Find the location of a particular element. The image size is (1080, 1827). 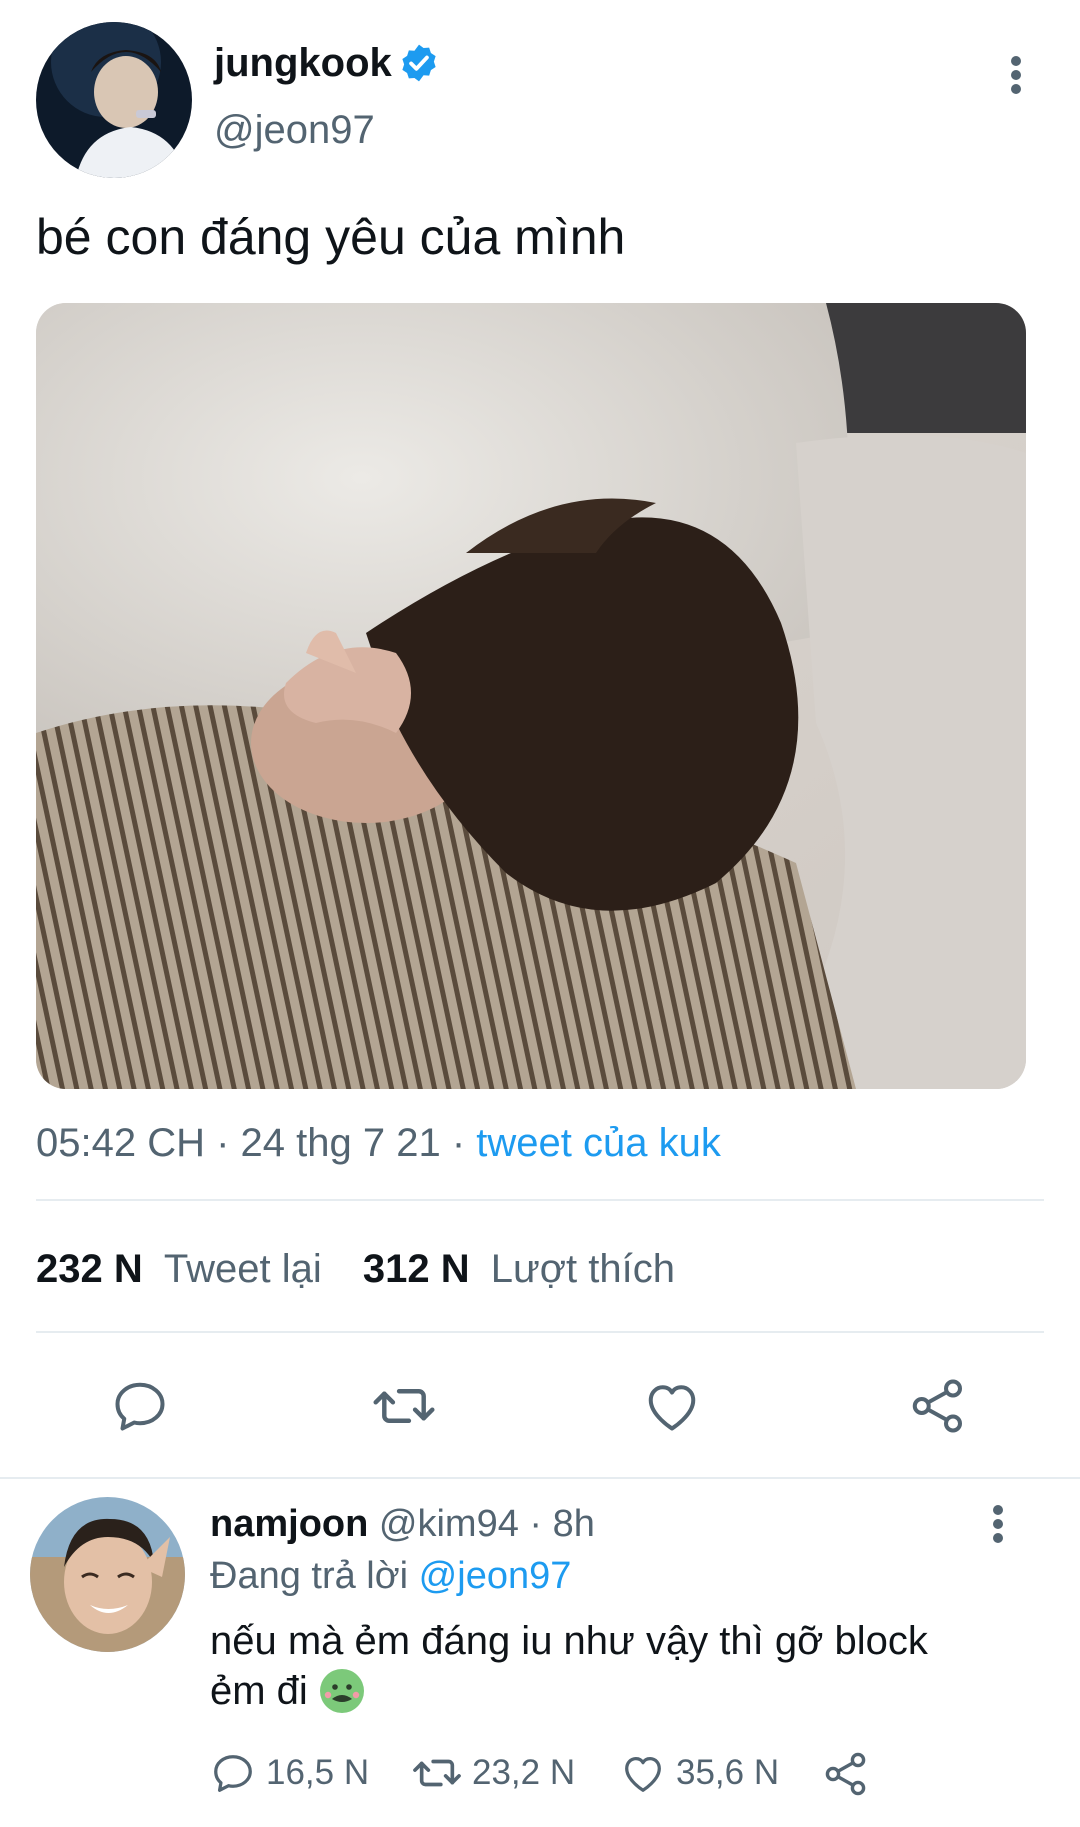

like-button is located at coordinates (672, 1406).